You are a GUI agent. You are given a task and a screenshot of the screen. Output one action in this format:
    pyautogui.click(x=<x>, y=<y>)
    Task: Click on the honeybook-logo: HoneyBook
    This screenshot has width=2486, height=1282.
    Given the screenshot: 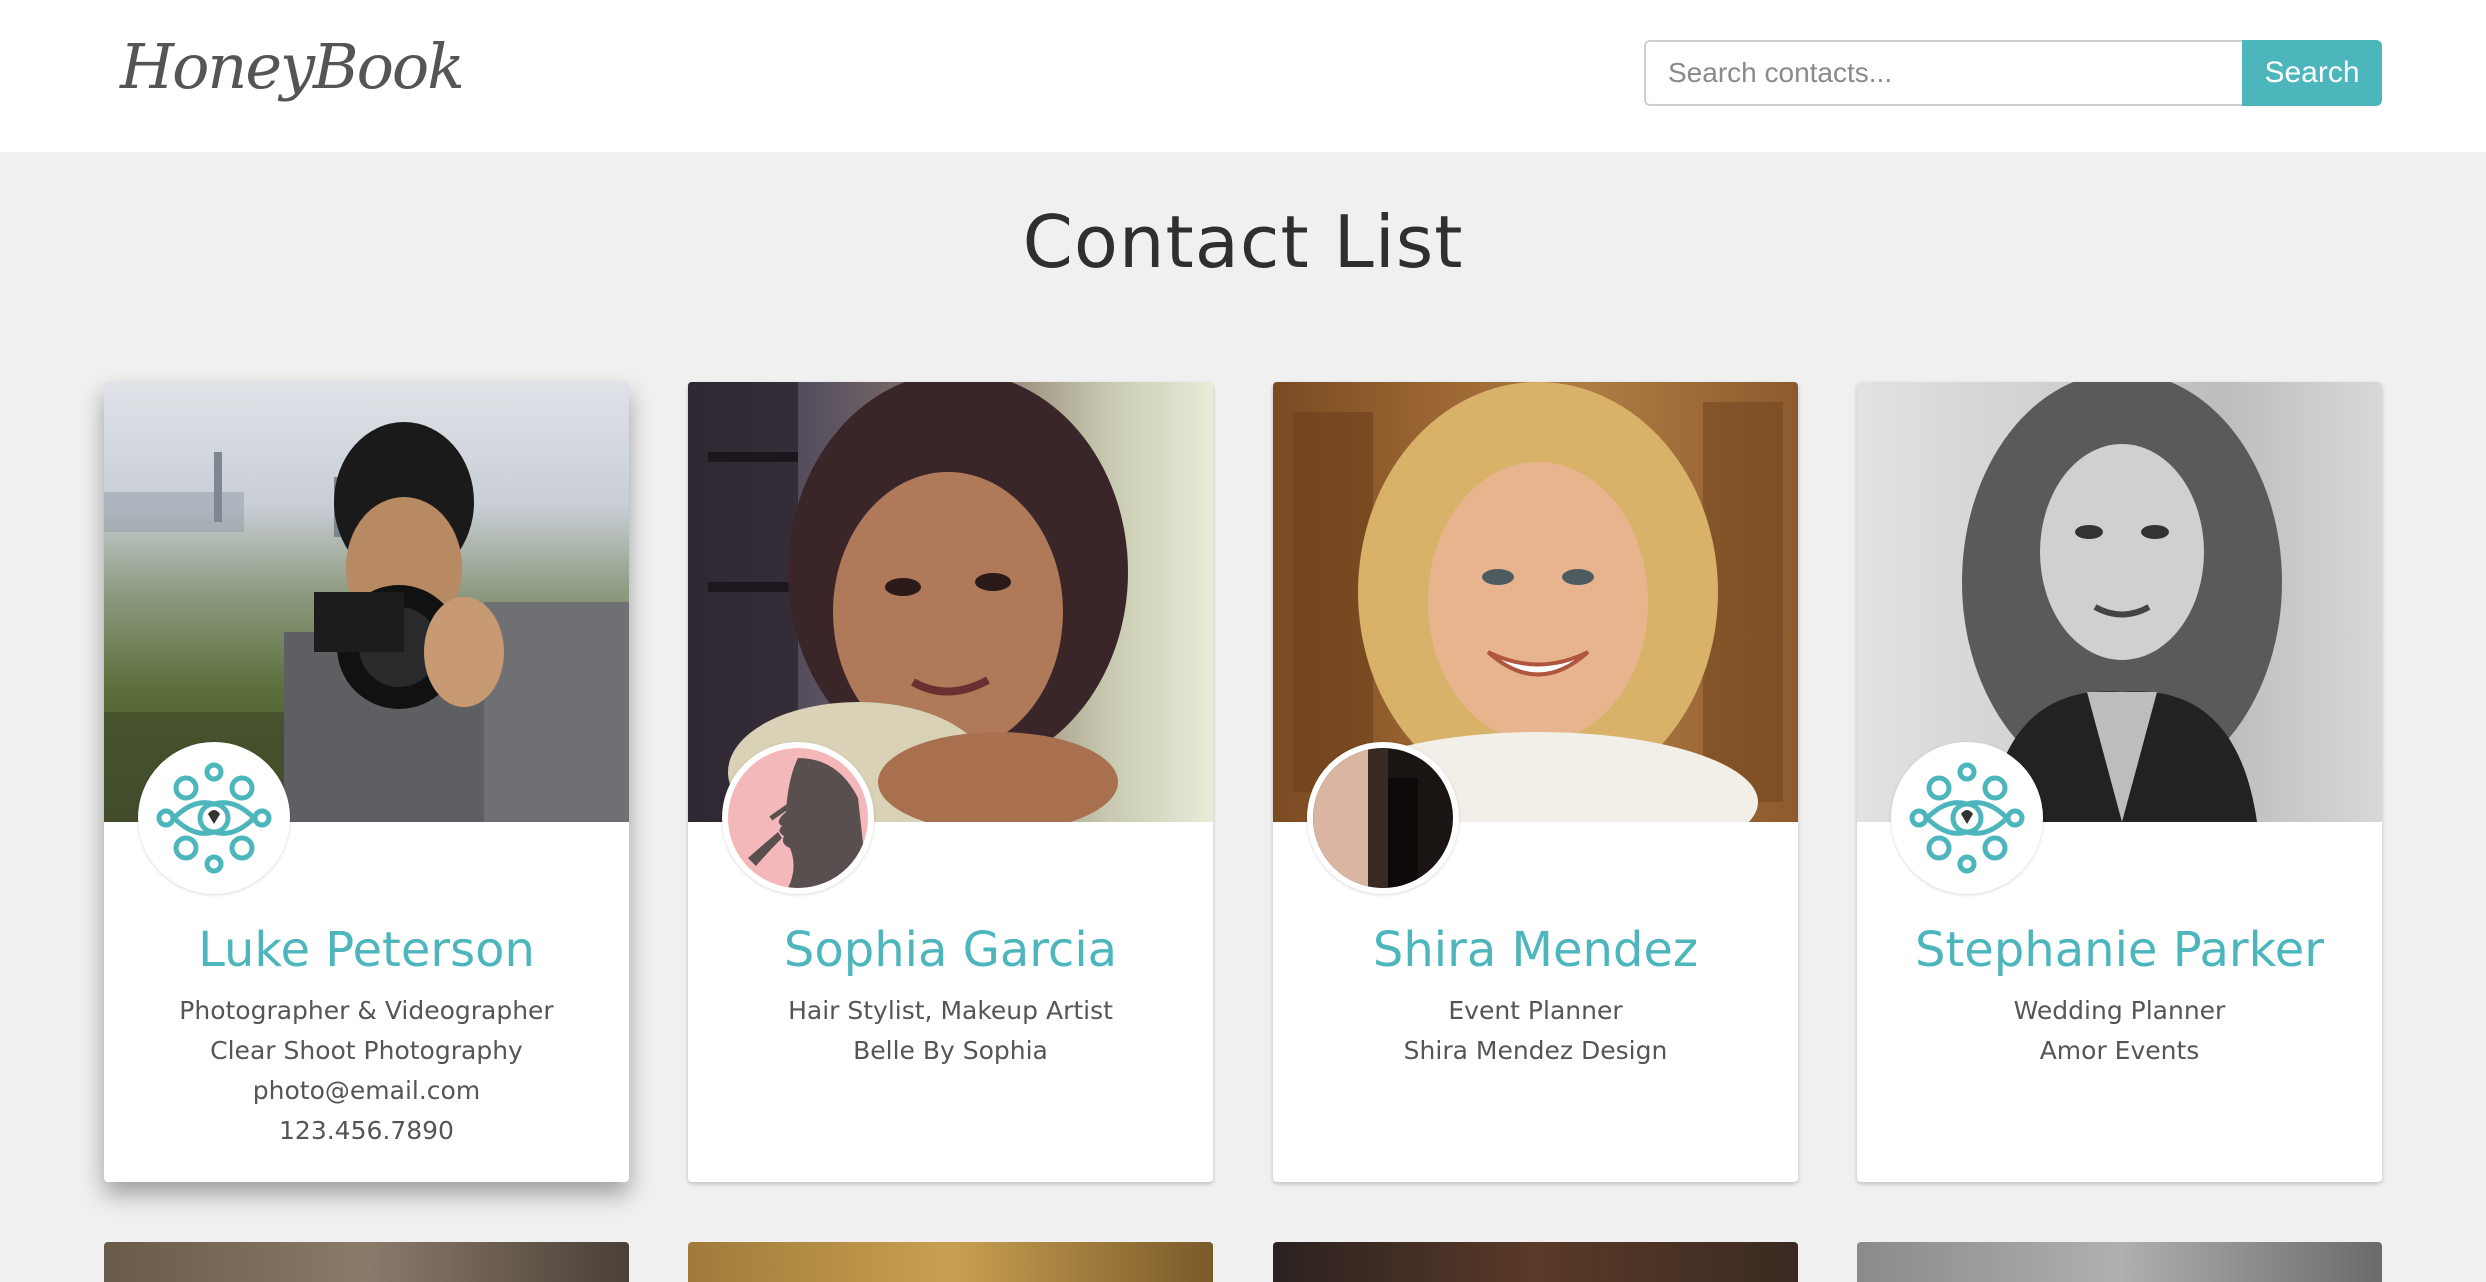 What is the action you would take?
    pyautogui.click(x=292, y=66)
    